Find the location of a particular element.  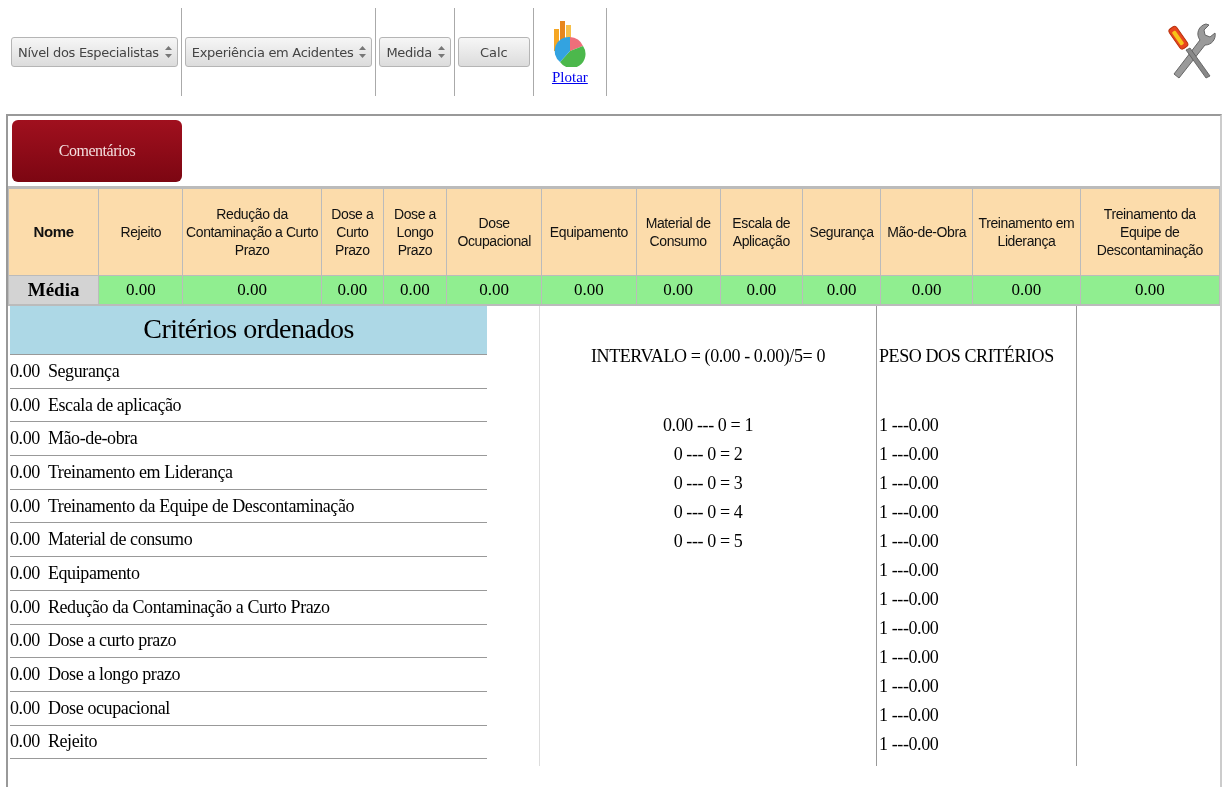

column-header: Dose a Longo Prazo is located at coordinates (415, 232).